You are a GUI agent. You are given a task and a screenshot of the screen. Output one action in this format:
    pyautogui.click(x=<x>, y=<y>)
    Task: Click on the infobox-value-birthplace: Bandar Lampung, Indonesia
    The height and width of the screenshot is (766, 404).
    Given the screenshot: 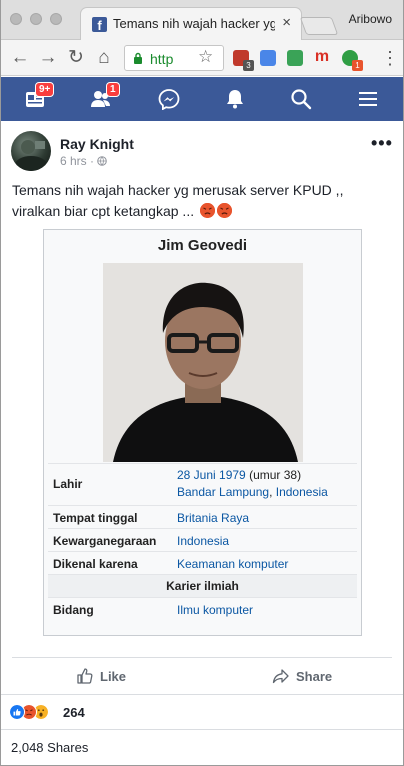 What is the action you would take?
    pyautogui.click(x=252, y=492)
    